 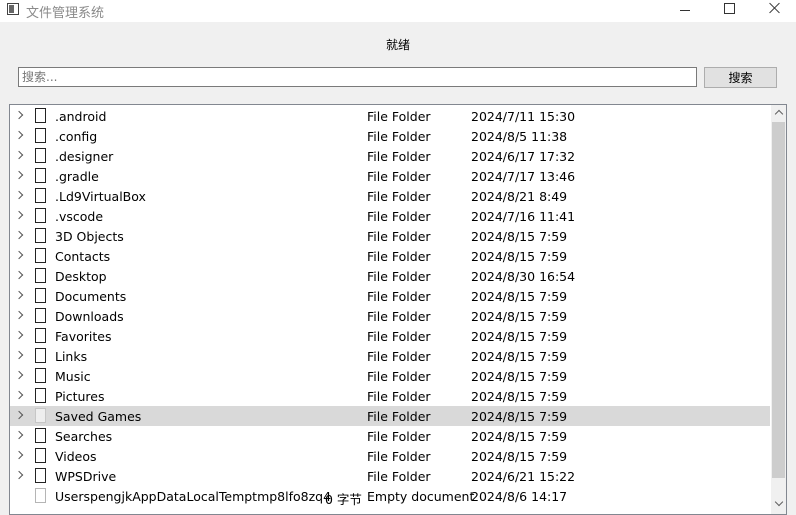 What do you see at coordinates (81, 116) in the screenshot?
I see `file-name: .android` at bounding box center [81, 116].